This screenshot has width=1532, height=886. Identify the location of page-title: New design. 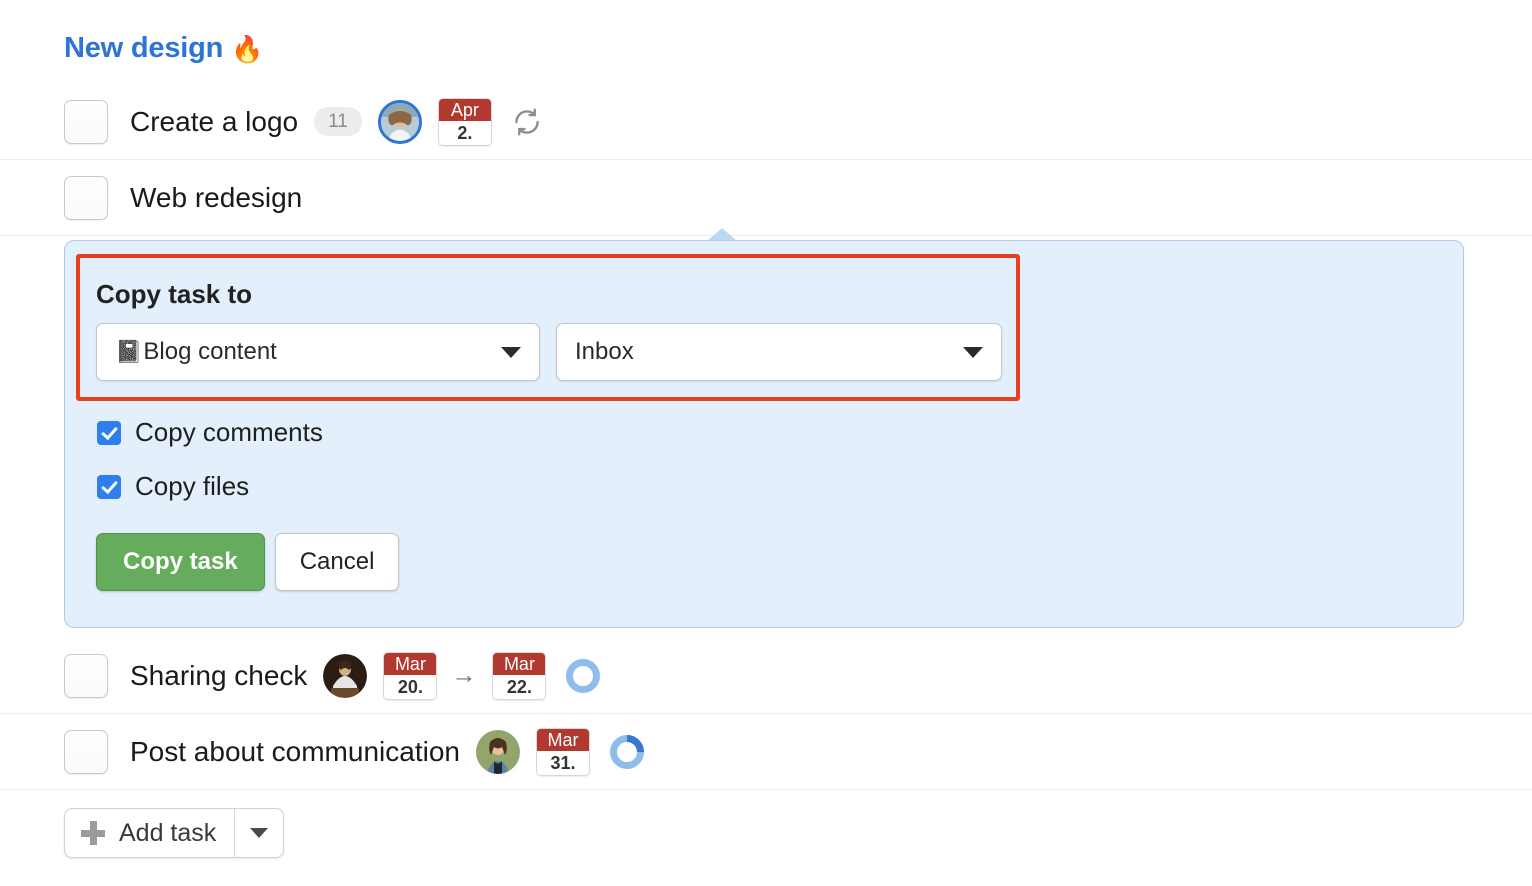
(143, 48).